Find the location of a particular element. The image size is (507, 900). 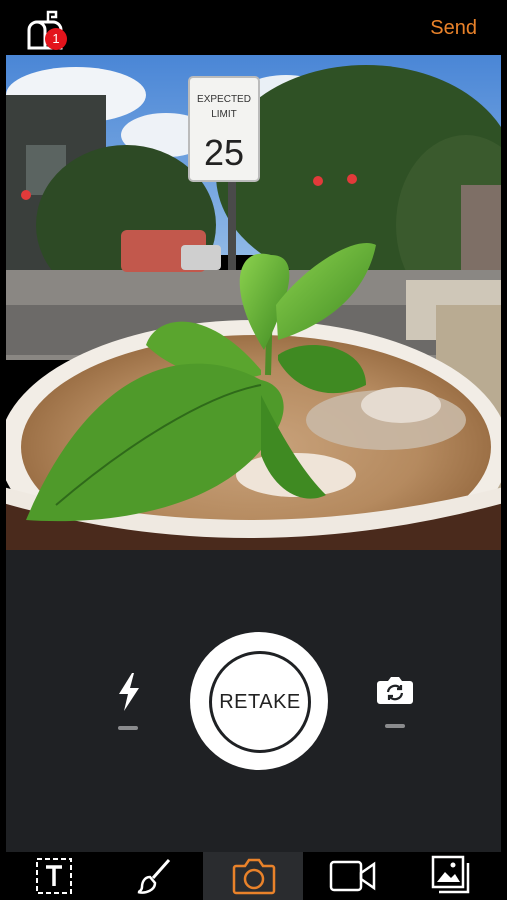

tab-camera is located at coordinates (253, 876).